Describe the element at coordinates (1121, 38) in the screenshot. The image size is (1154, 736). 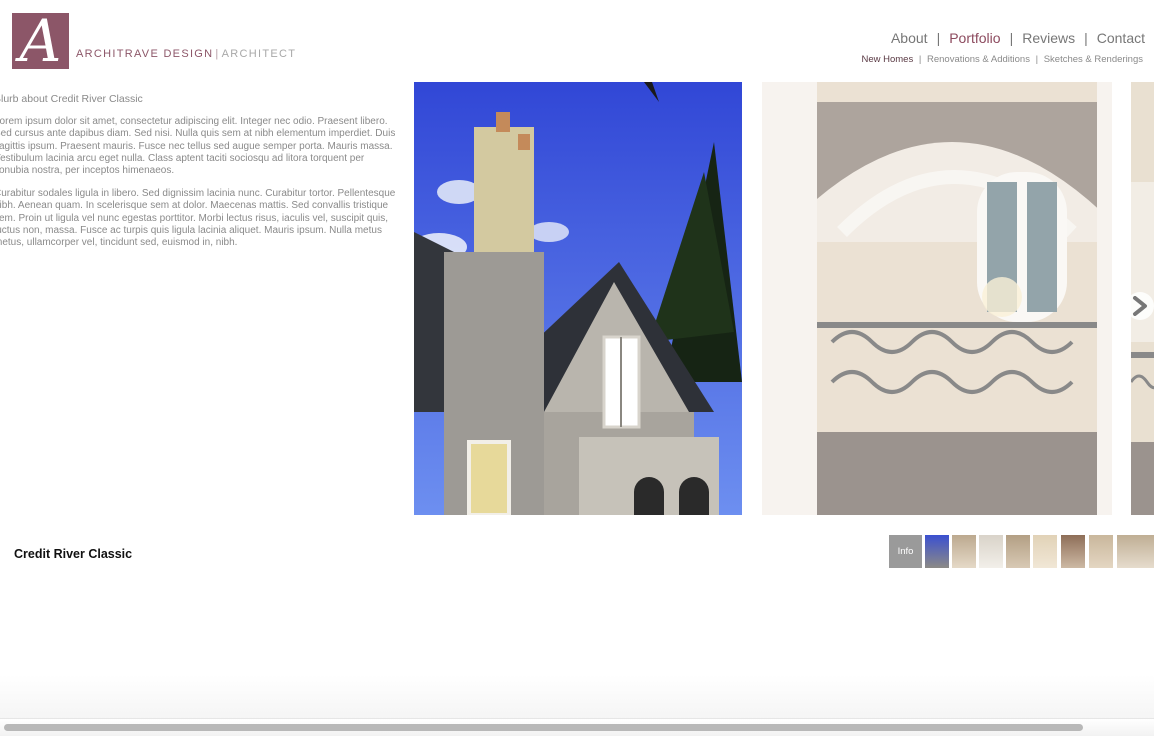
I see `nav-contact: Contact` at that location.